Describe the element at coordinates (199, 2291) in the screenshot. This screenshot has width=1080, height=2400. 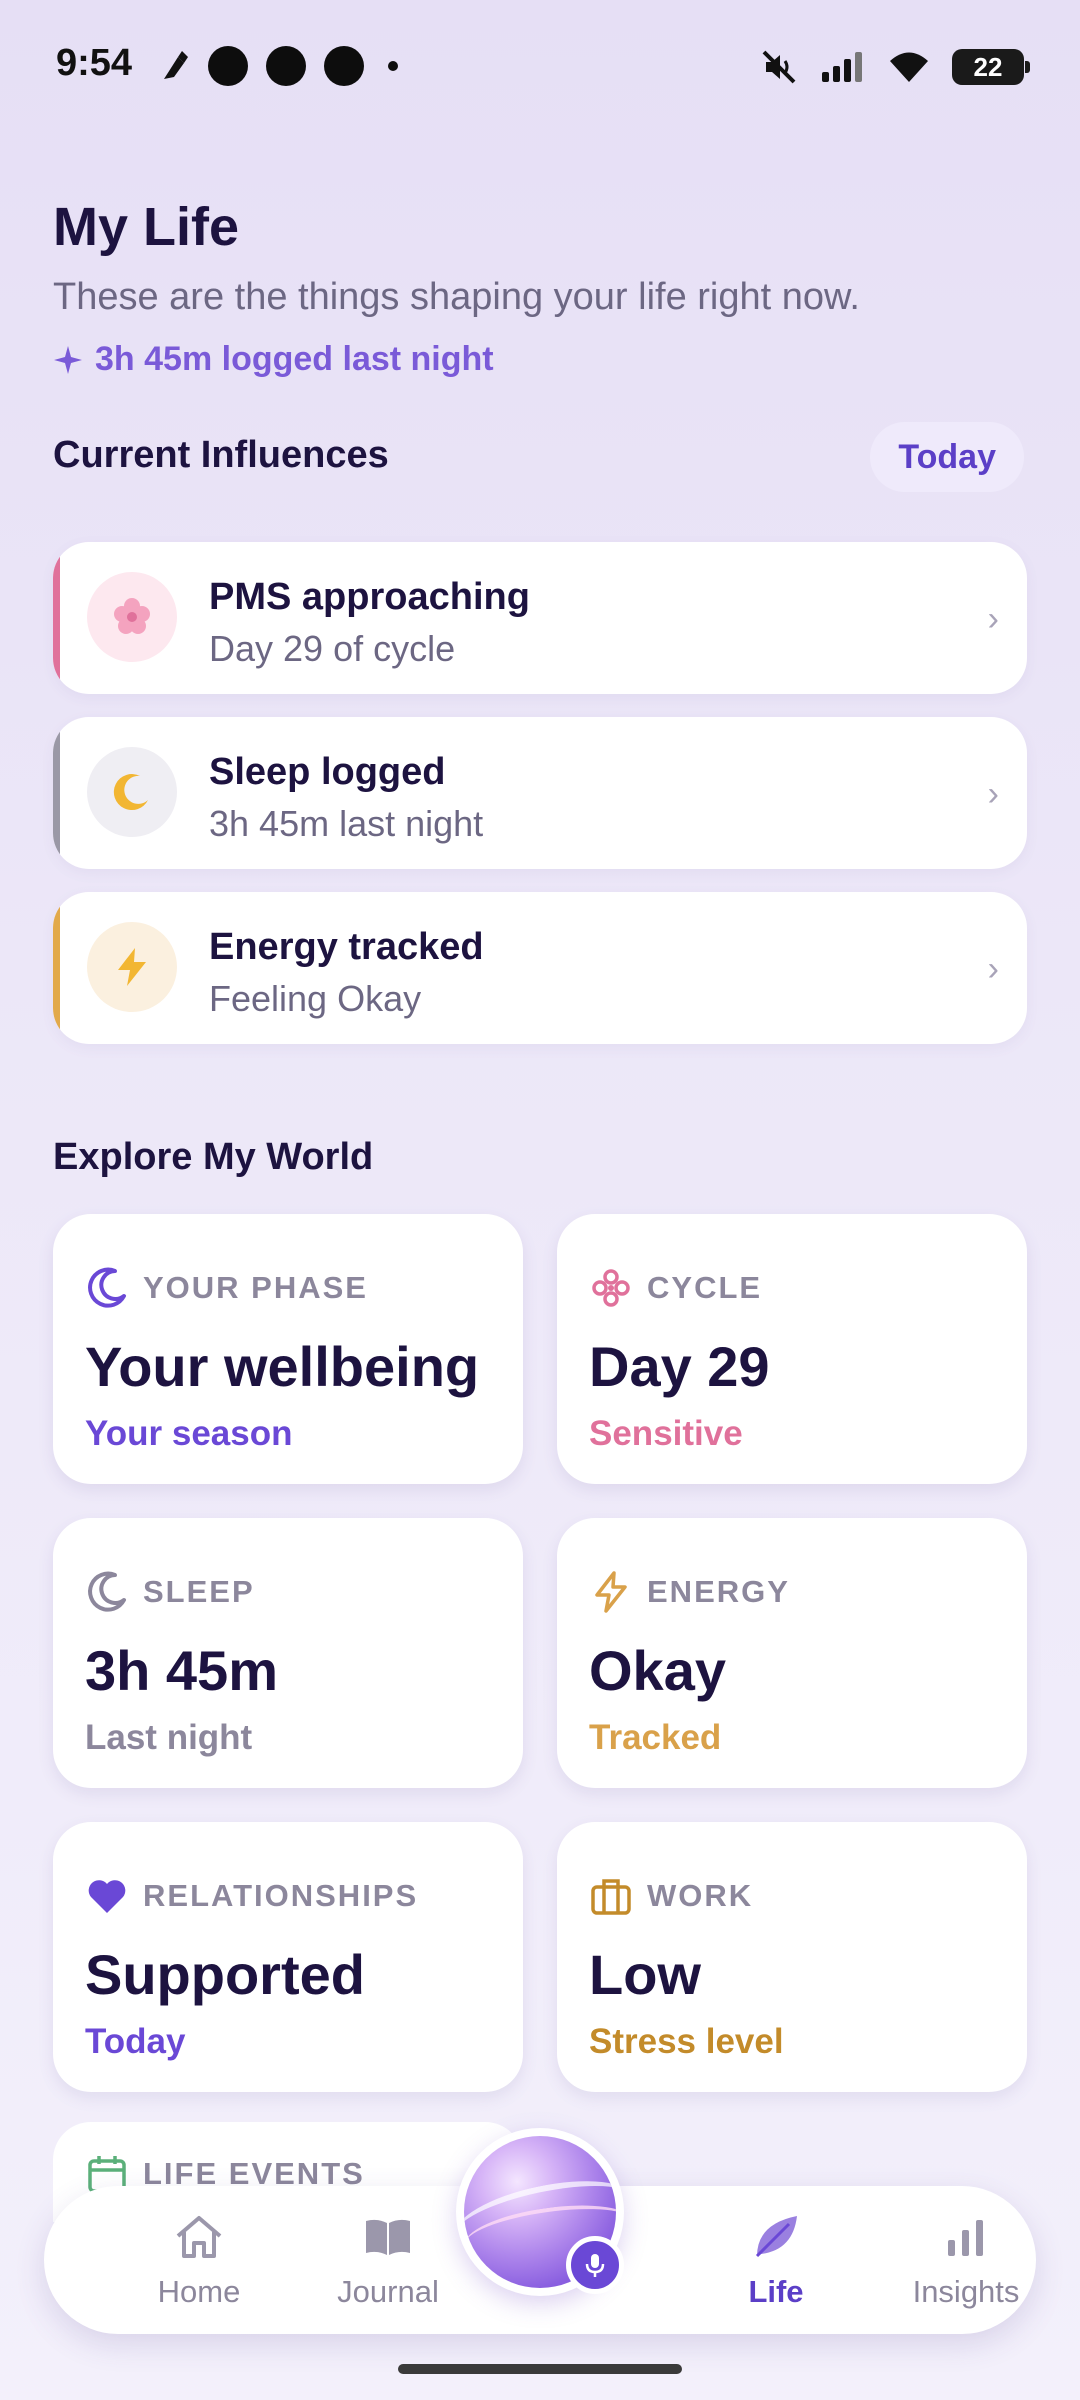
I see `nav-label: Home` at that location.